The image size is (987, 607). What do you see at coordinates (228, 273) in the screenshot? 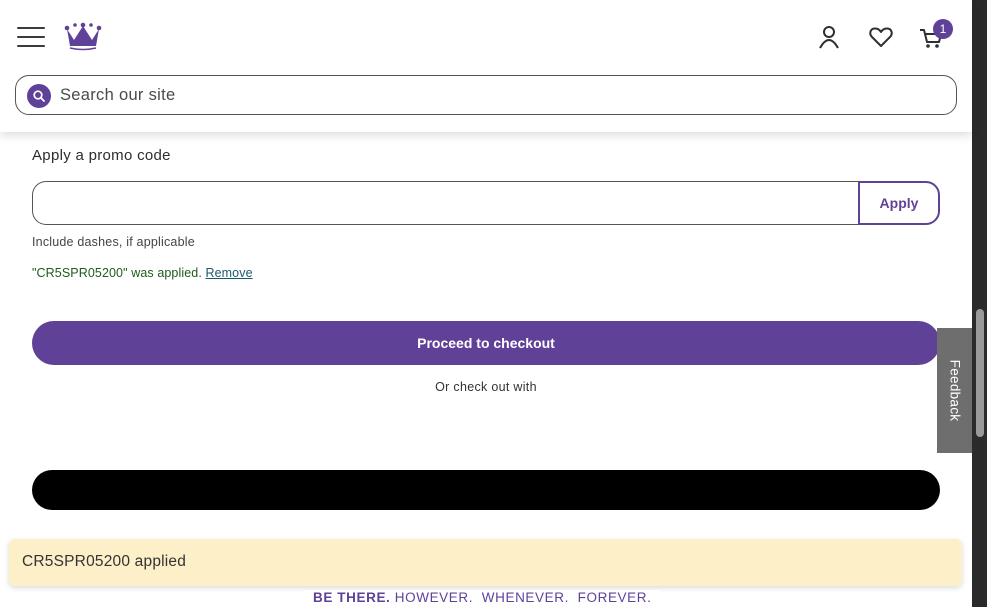
I see `remove-promo-link: Remove` at bounding box center [228, 273].